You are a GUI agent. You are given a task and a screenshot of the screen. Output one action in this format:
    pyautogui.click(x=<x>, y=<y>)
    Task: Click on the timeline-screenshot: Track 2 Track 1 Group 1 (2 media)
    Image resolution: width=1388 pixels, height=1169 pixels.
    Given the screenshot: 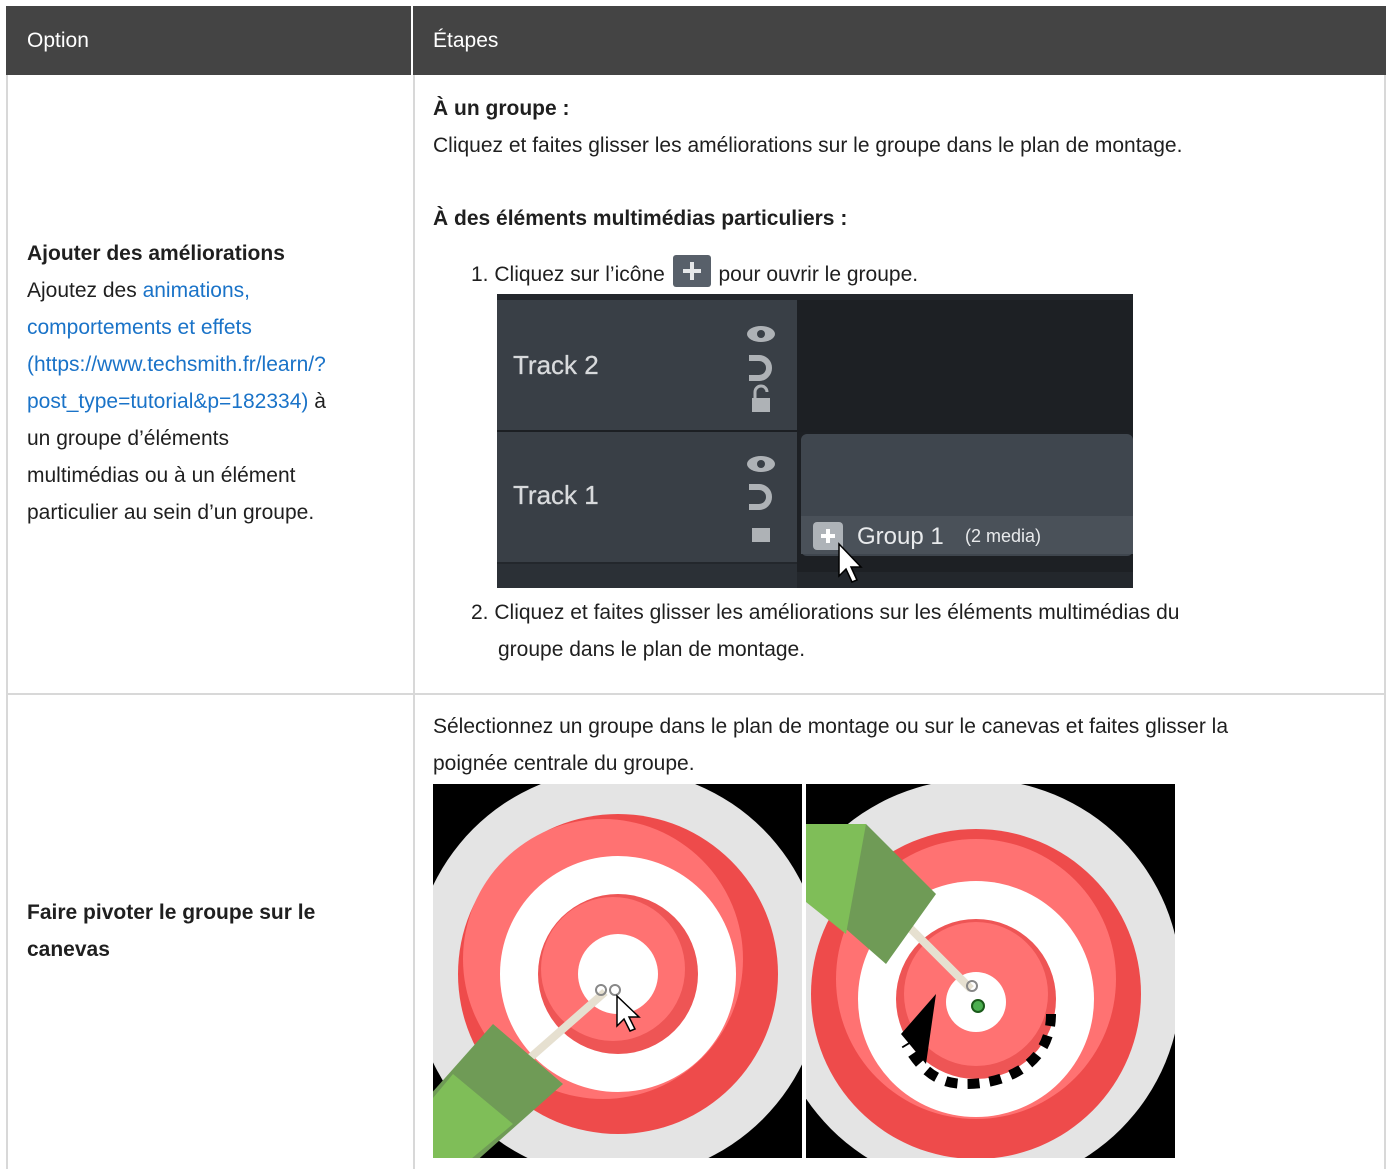 What is the action you would take?
    pyautogui.click(x=815, y=441)
    